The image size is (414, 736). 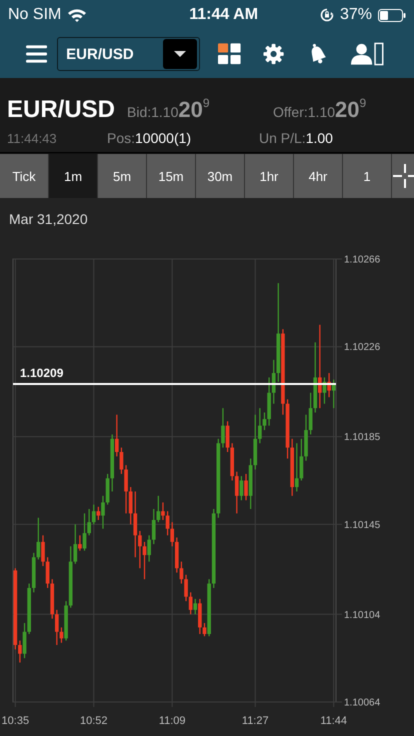 I want to click on bid-label: Bid:, so click(x=139, y=112).